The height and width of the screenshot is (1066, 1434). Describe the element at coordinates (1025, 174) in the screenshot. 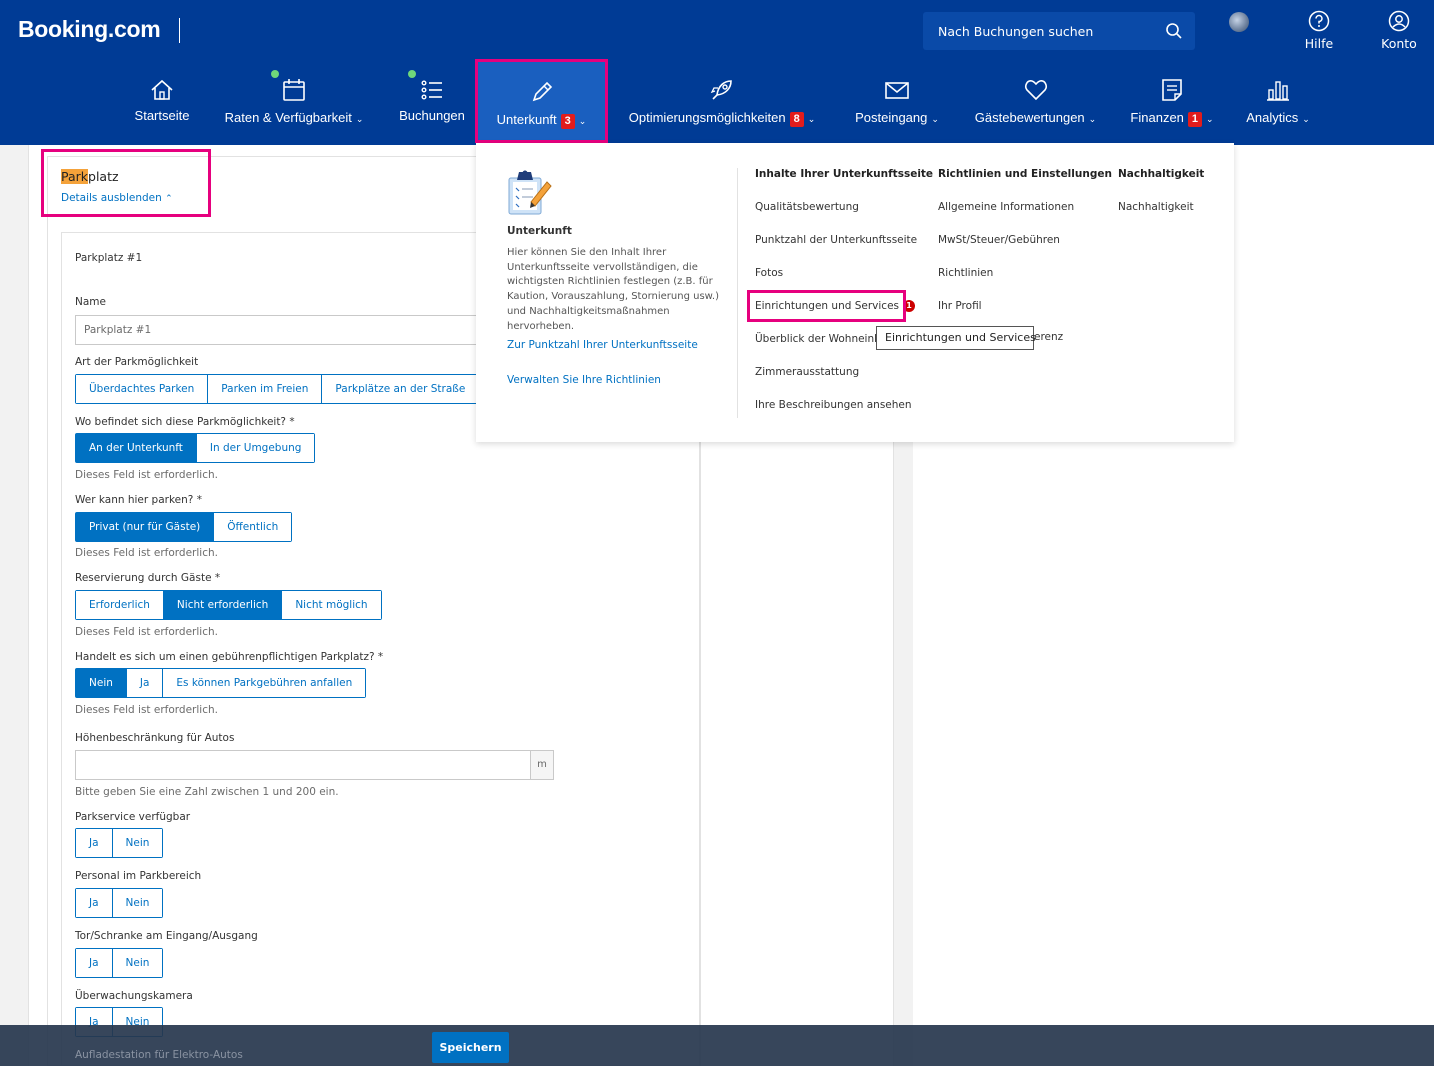

I see `policies-column-title: Richtlinien und Einstellungen` at that location.